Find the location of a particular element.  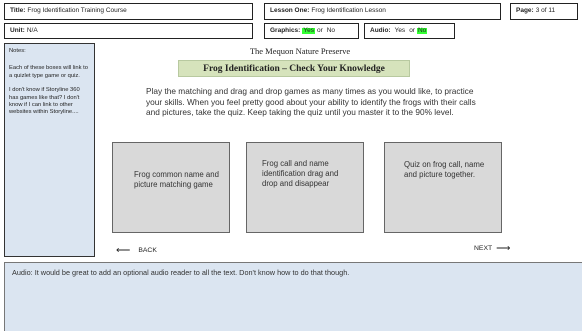

page-value: 3 of 11 is located at coordinates (545, 11).